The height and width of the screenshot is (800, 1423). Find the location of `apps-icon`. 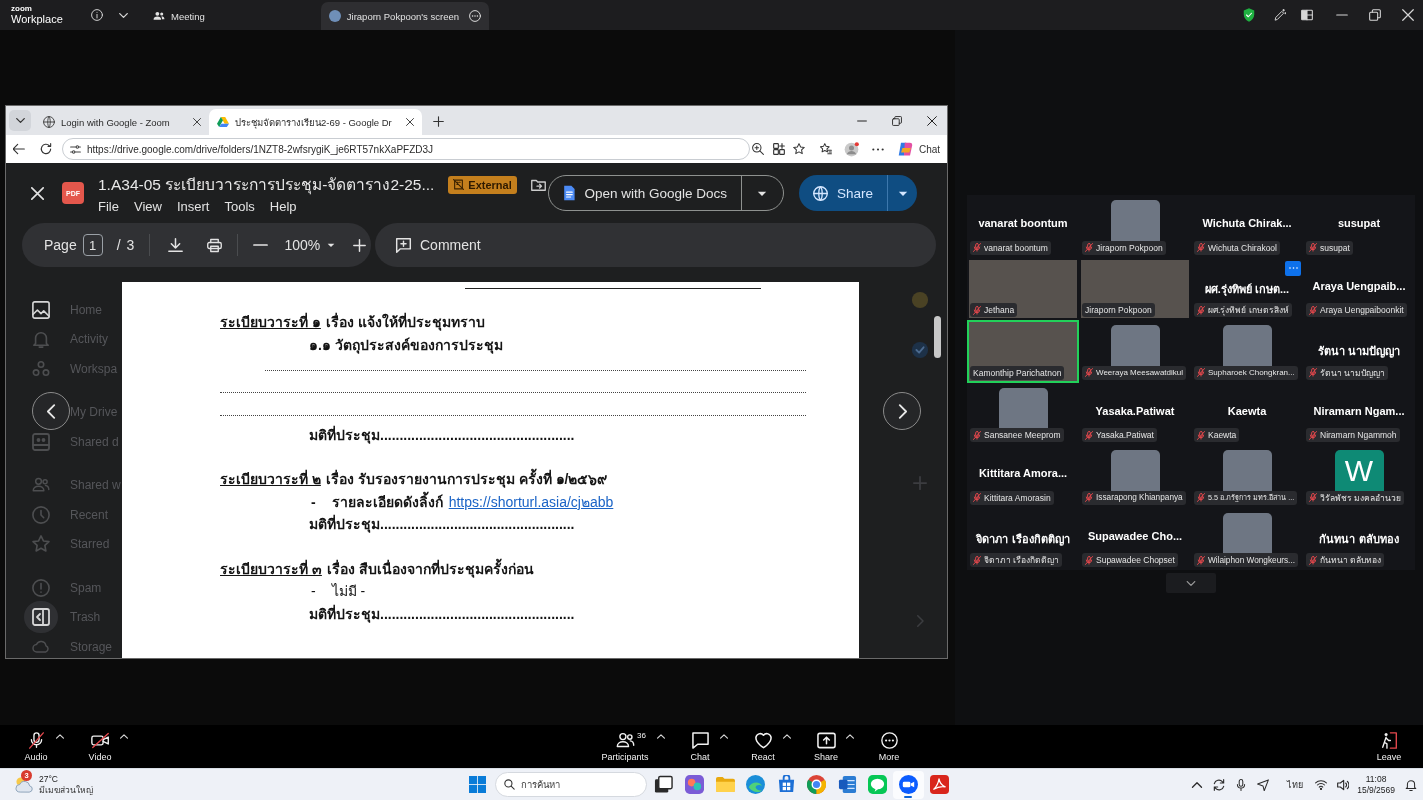

apps-icon is located at coordinates (779, 149).